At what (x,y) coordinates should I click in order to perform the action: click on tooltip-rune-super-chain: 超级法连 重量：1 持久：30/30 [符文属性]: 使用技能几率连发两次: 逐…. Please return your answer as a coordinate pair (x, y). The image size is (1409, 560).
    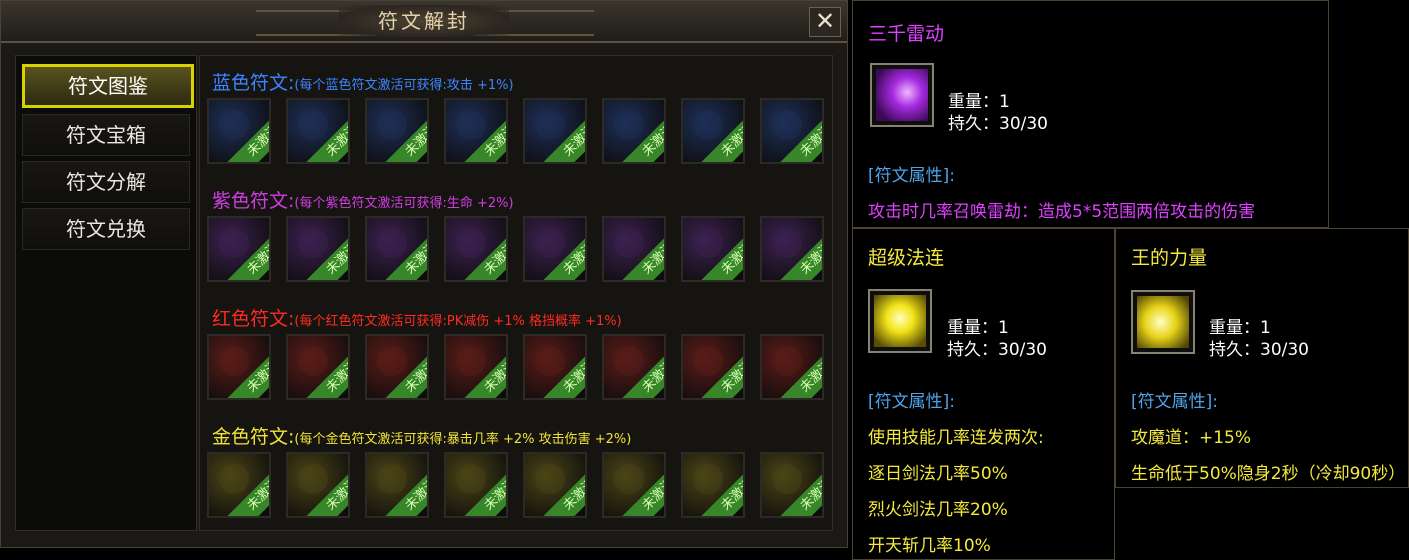
    Looking at the image, I should click on (983, 394).